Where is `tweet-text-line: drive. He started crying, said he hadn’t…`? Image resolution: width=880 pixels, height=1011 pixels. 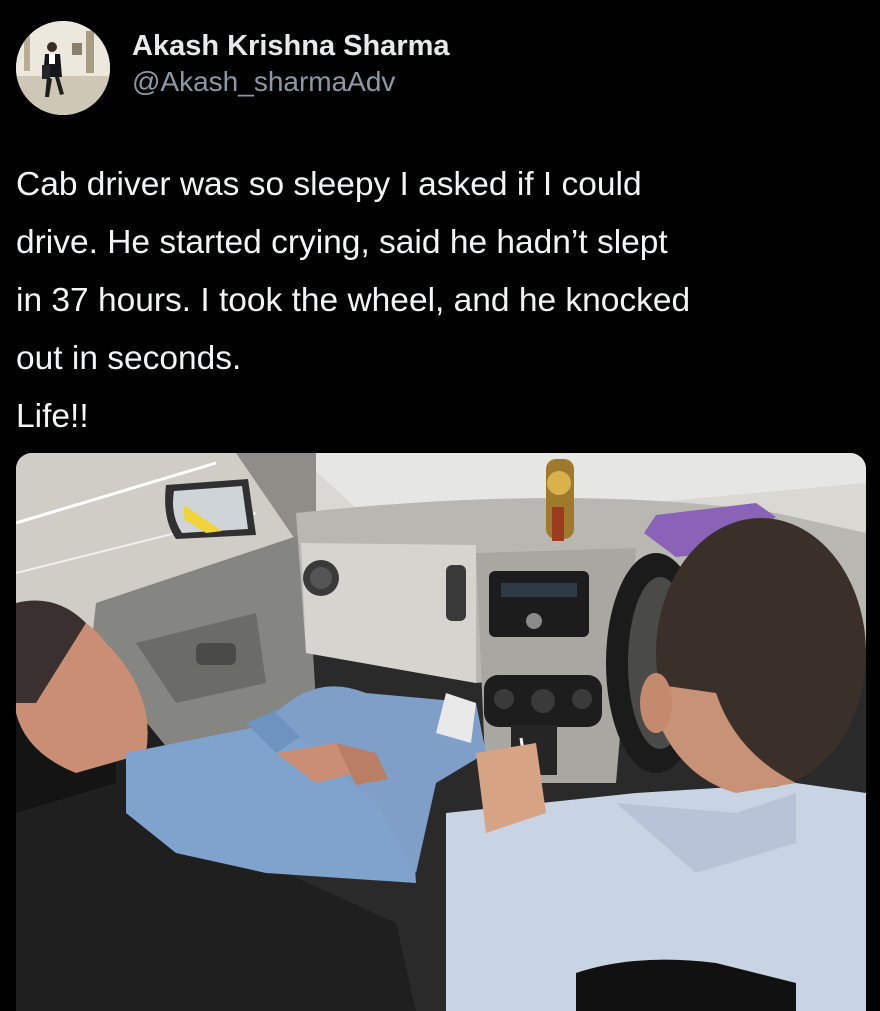
tweet-text-line: drive. He started crying, said he hadn’t… is located at coordinates (342, 242).